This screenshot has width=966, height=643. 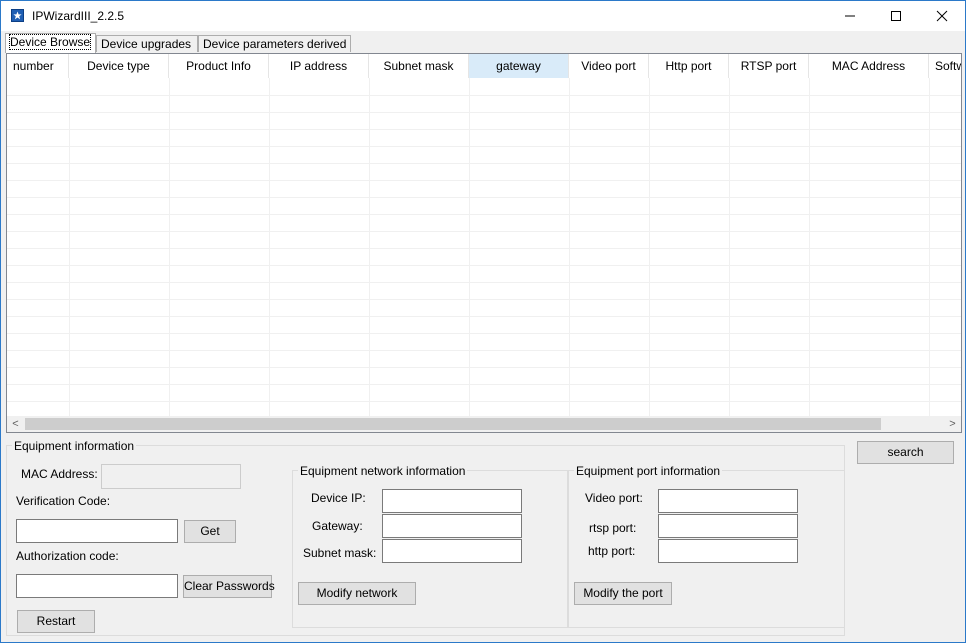 I want to click on http-port-label: http port:, so click(x=612, y=551).